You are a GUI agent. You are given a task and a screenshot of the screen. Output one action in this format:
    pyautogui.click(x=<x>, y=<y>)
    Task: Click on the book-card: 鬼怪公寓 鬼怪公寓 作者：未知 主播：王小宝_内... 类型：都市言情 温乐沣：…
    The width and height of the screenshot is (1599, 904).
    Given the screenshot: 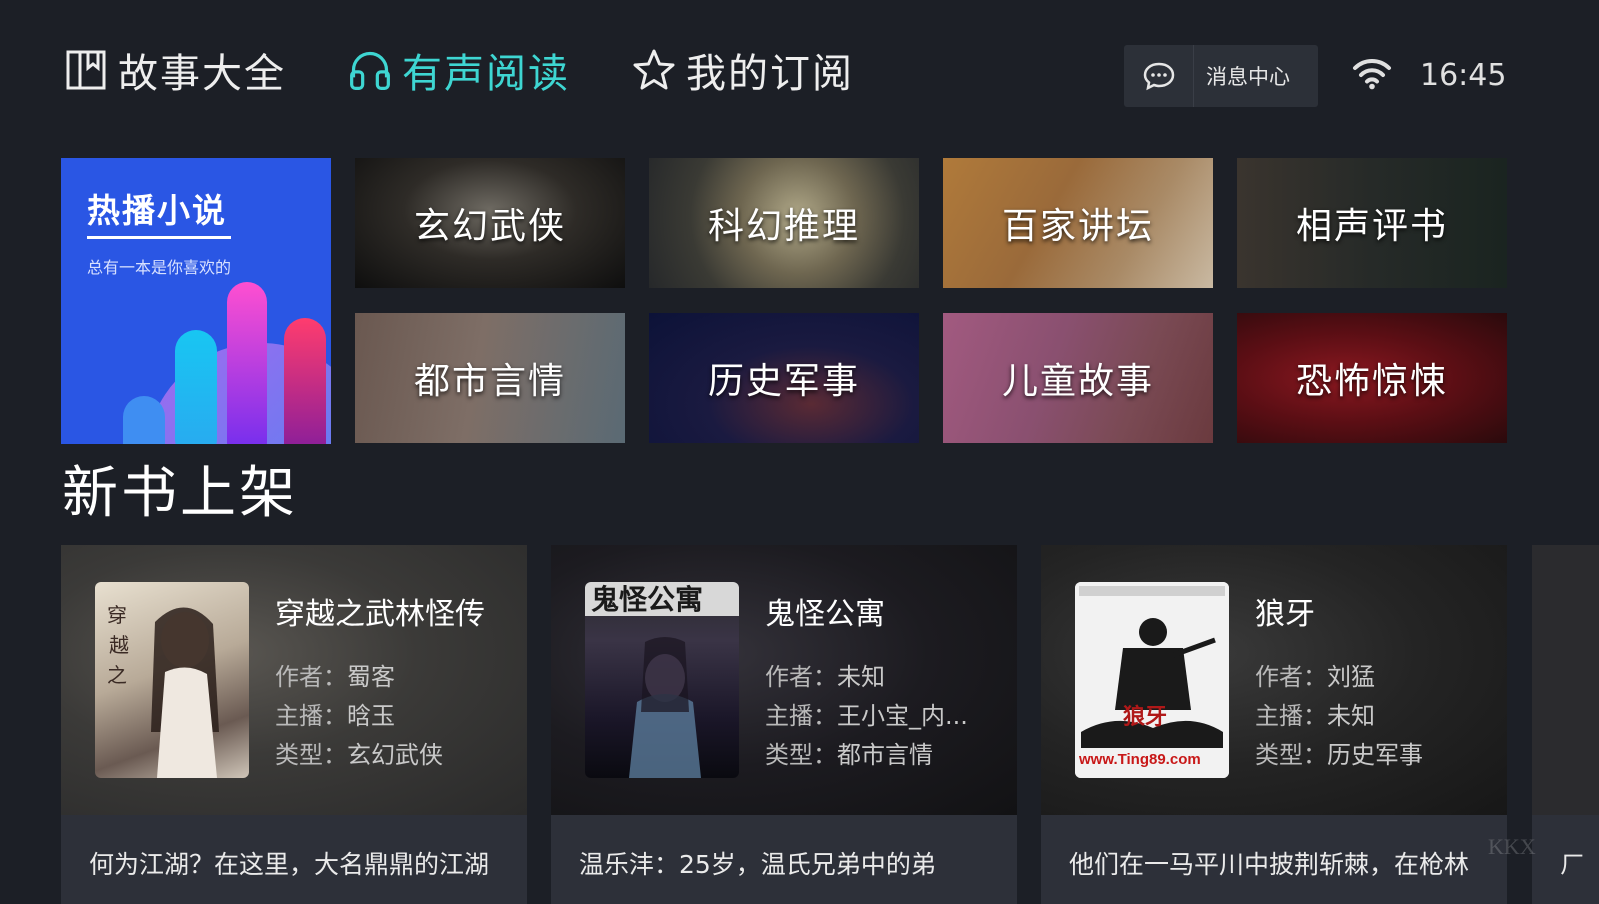 What is the action you would take?
    pyautogui.click(x=784, y=724)
    